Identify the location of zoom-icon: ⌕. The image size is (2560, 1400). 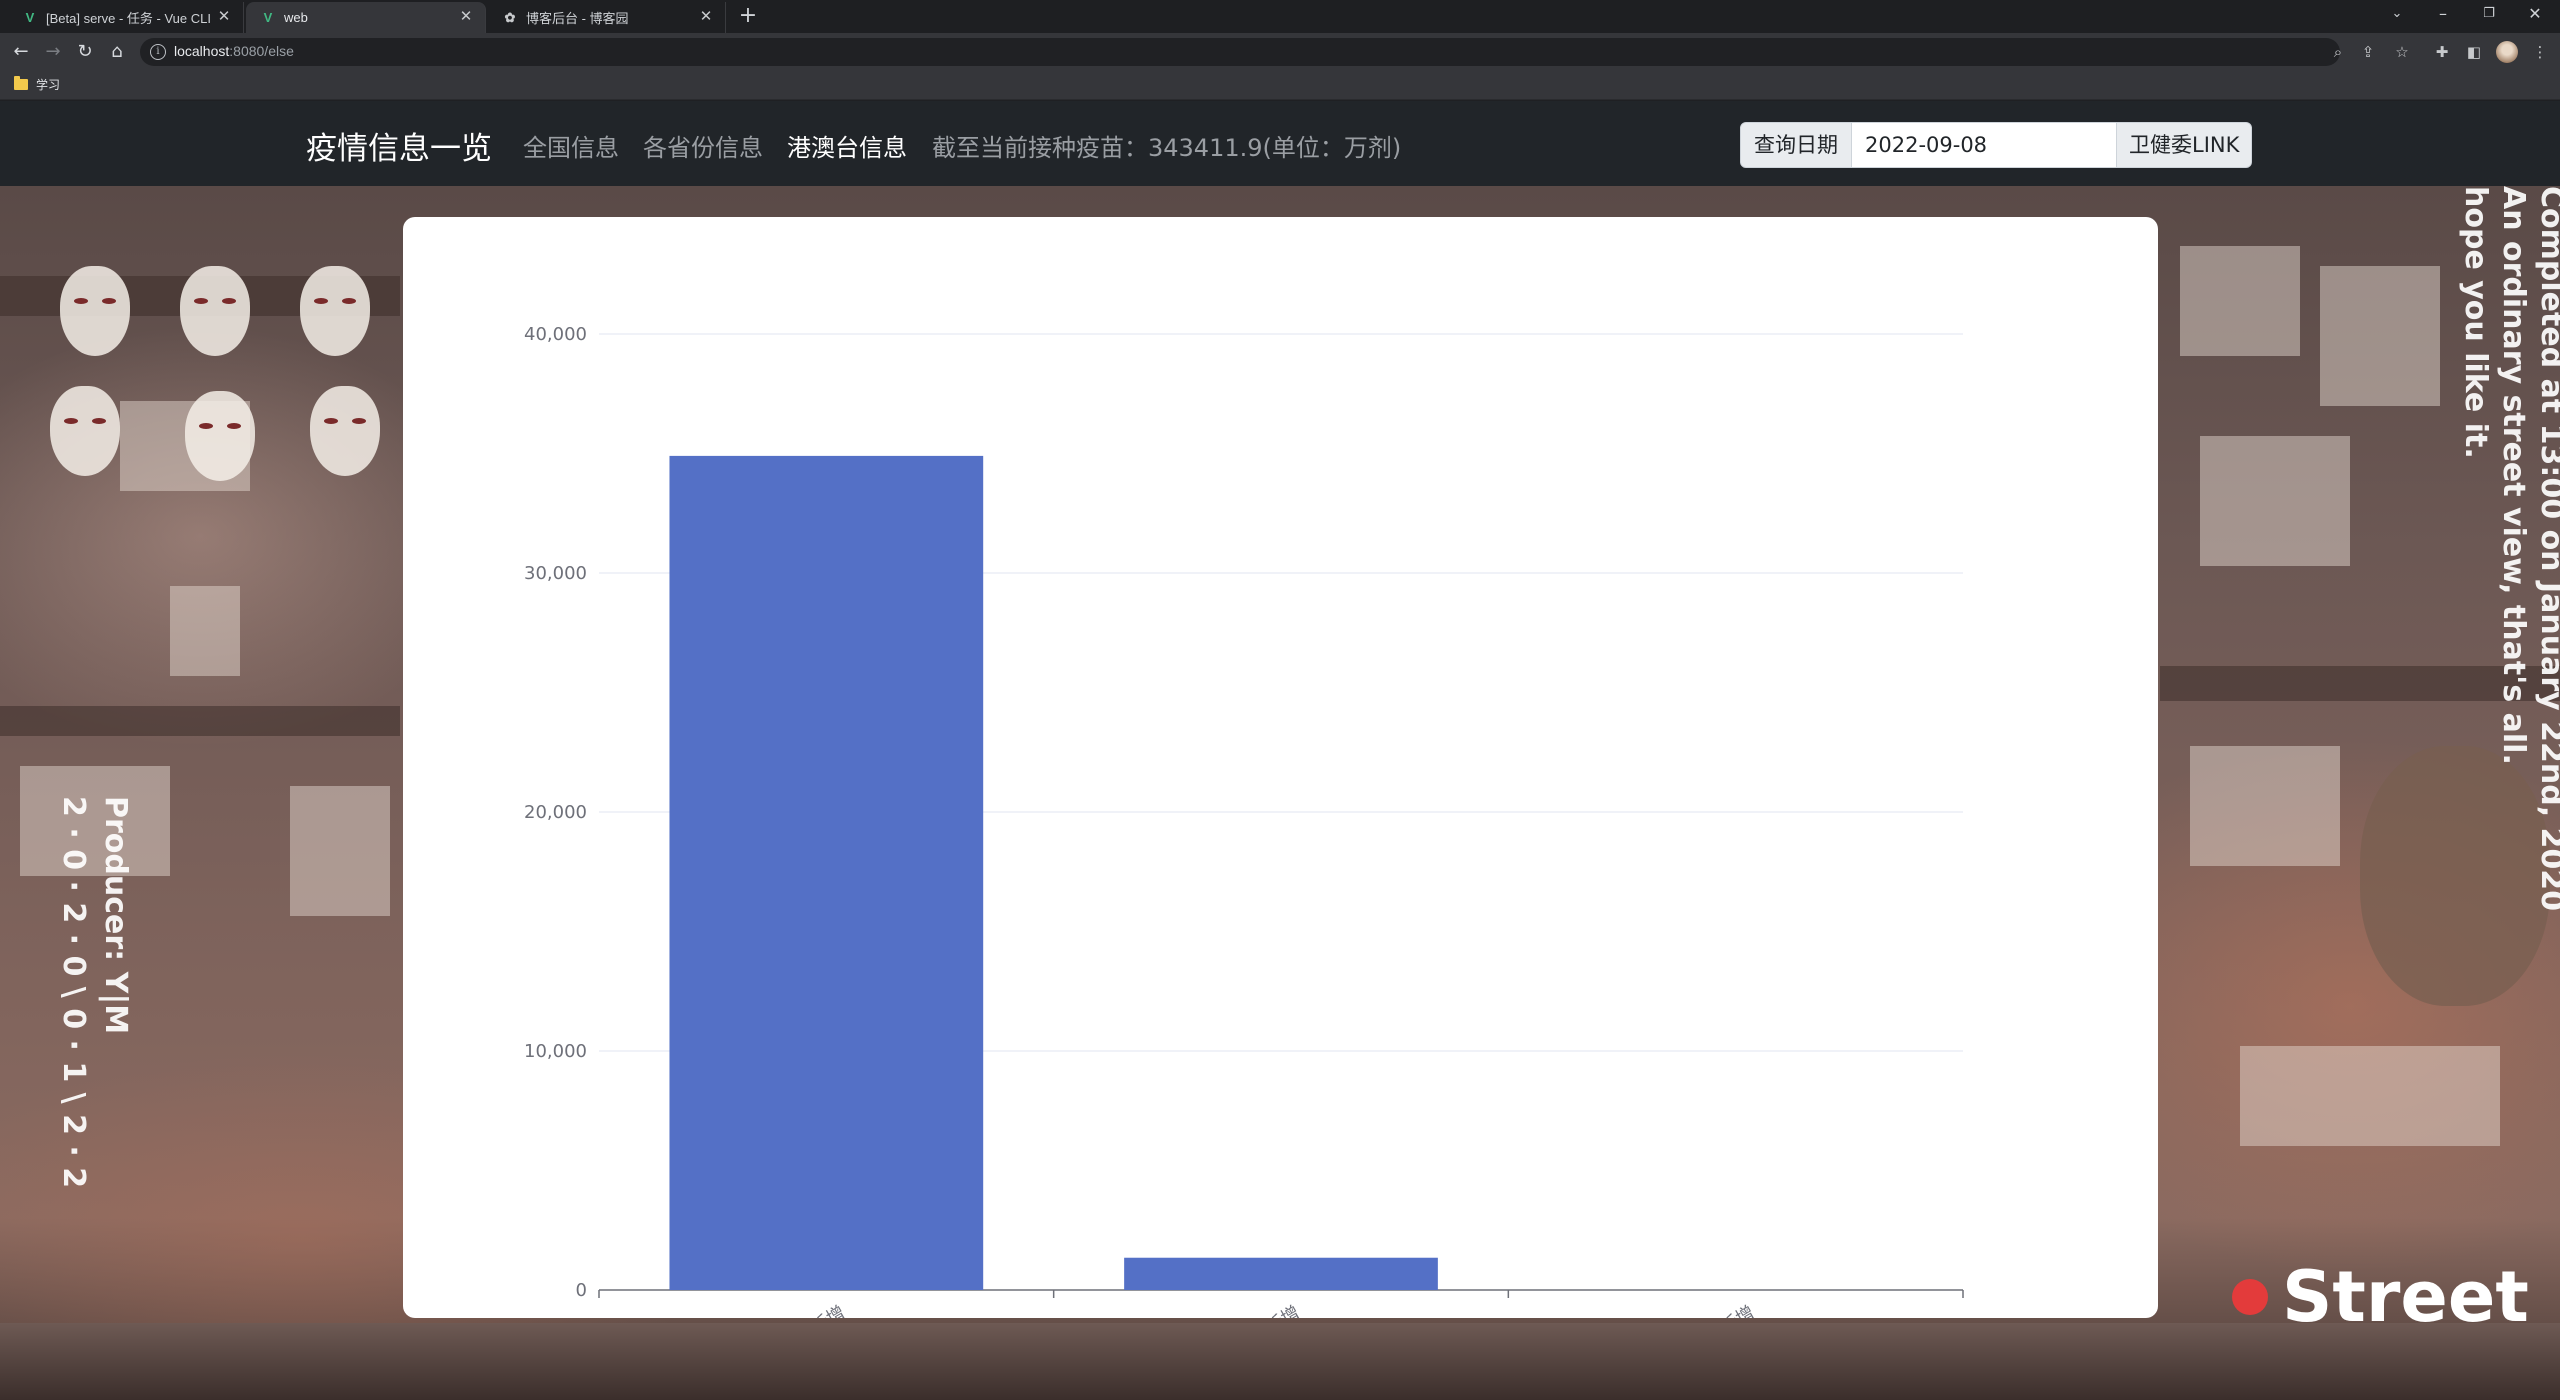
(2338, 52).